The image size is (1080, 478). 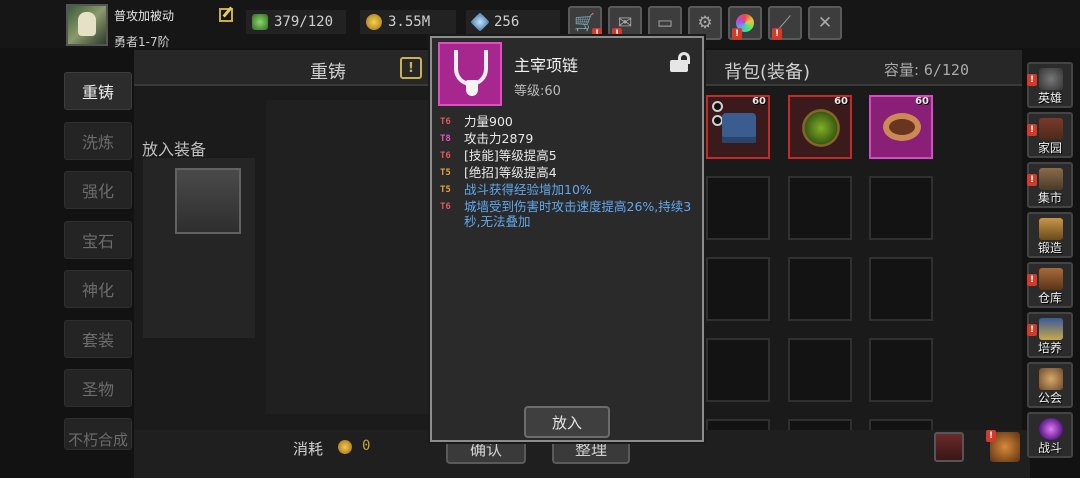 I want to click on nav-forge: 锻造, so click(x=1050, y=235).